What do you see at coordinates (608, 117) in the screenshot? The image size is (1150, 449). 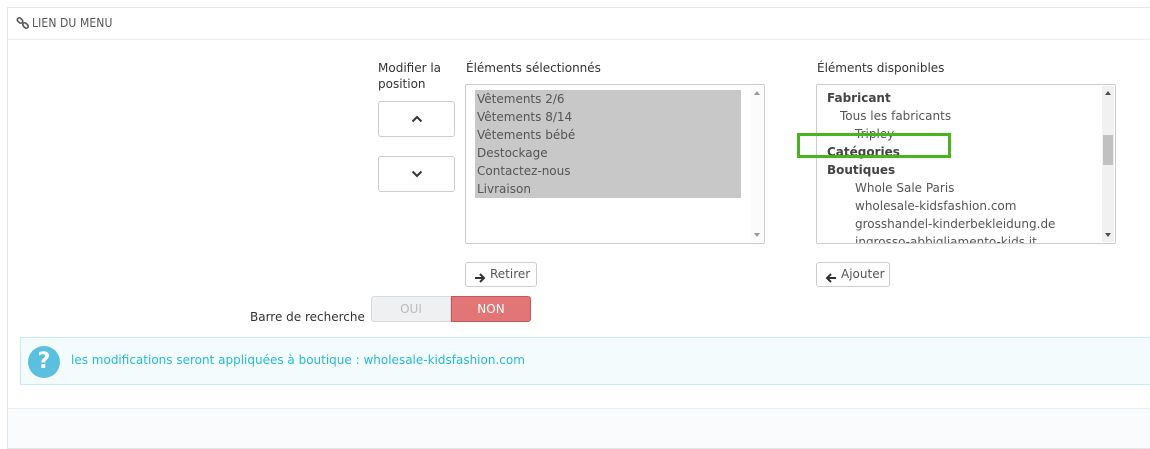 I see `selected-item: Vêtements 8/14` at bounding box center [608, 117].